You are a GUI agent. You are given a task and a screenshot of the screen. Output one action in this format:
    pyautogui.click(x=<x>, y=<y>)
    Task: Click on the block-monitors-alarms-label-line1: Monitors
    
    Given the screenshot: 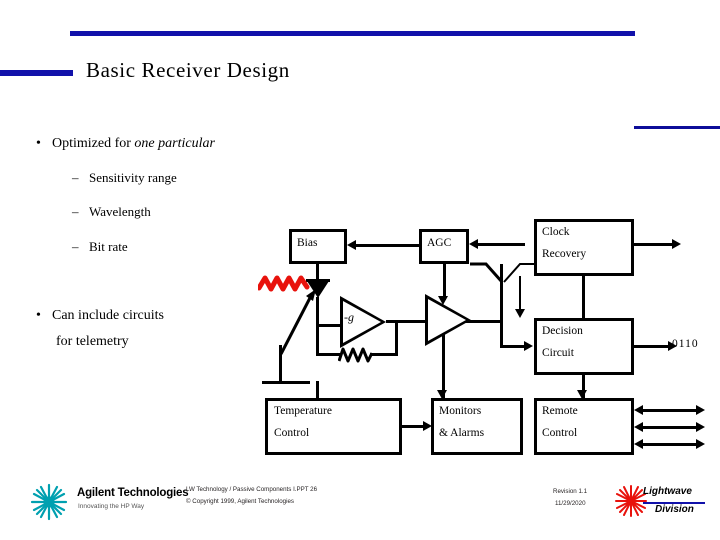 What is the action you would take?
    pyautogui.click(x=460, y=411)
    